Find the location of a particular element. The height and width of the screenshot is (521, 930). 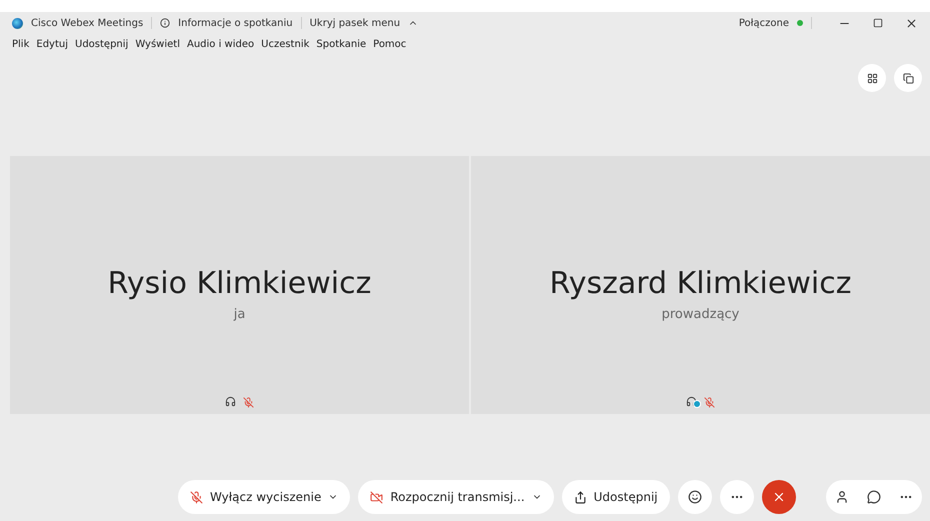

app-title: Cisco Webex Meetings is located at coordinates (87, 23).